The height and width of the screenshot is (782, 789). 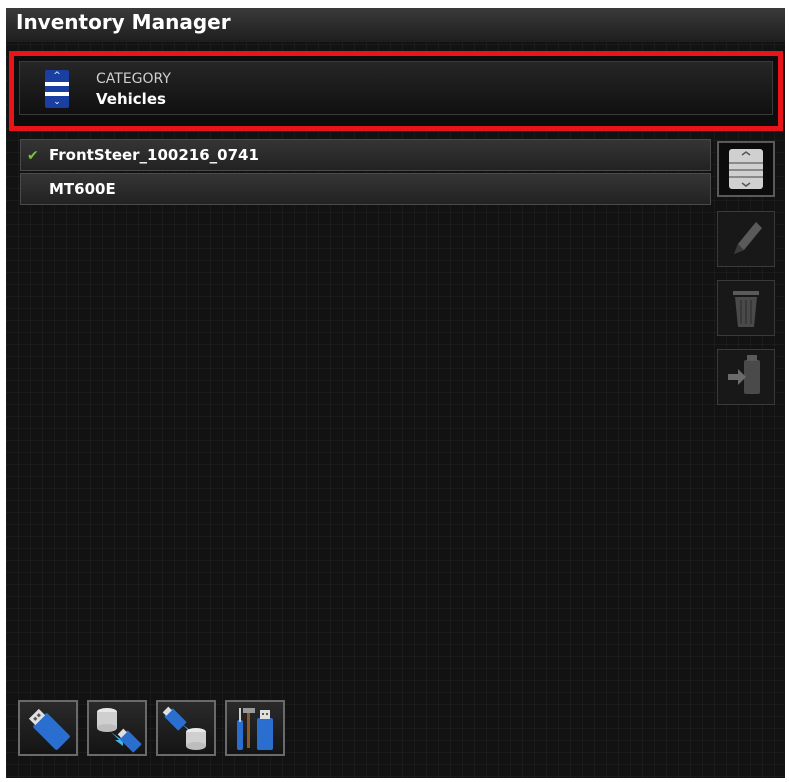 I want to click on database-to-usb-button, so click(x=117, y=728).